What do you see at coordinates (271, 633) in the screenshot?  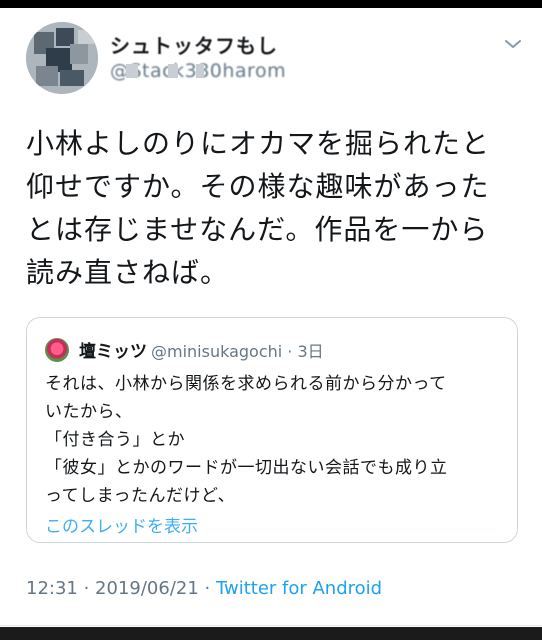 I see `bottom-bar` at bounding box center [271, 633].